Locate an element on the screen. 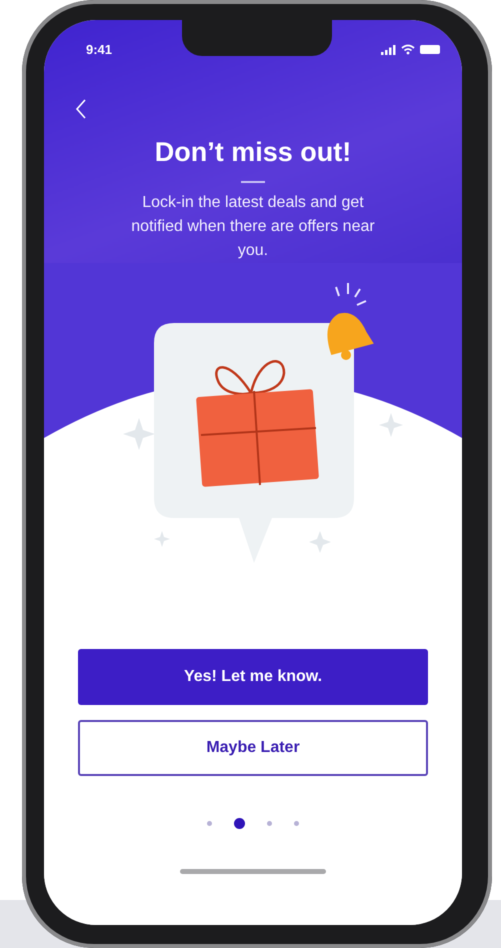 The height and width of the screenshot is (948, 501). signal-icon is located at coordinates (388, 49).